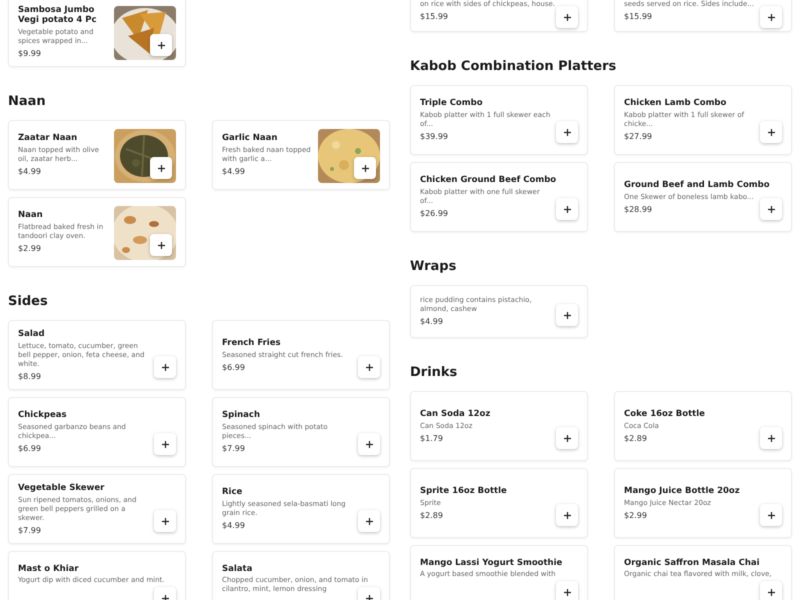  Describe the element at coordinates (58, 15) in the screenshot. I see `item-title: Sambosa Jumbo Vegi potato 4 Pc` at that location.